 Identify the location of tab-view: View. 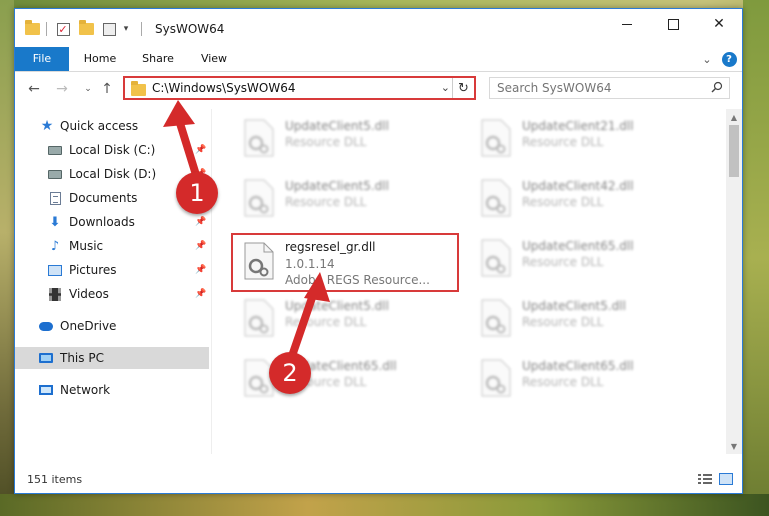
(214, 59).